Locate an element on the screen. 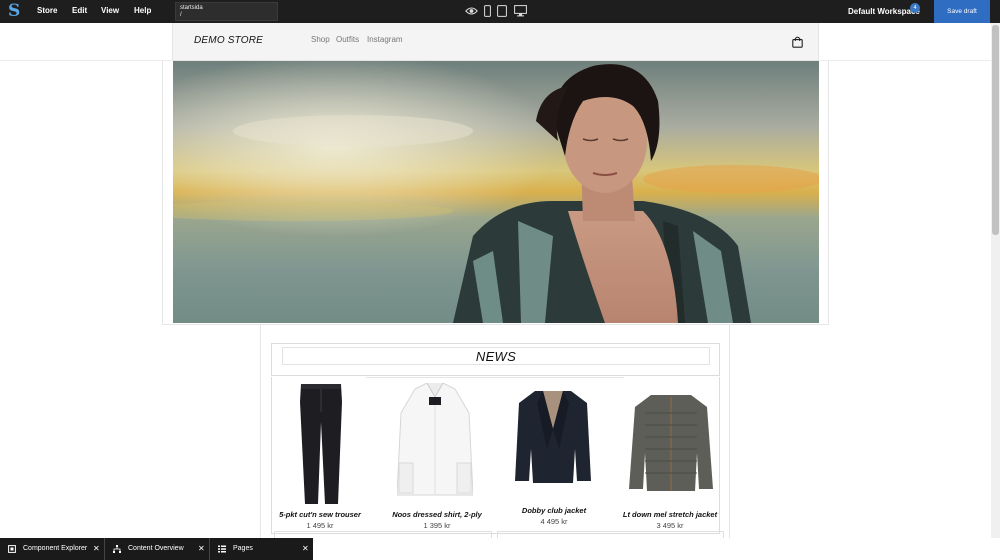 The width and height of the screenshot is (1000, 560). product-price: 3 495 kr is located at coordinates (670, 525).